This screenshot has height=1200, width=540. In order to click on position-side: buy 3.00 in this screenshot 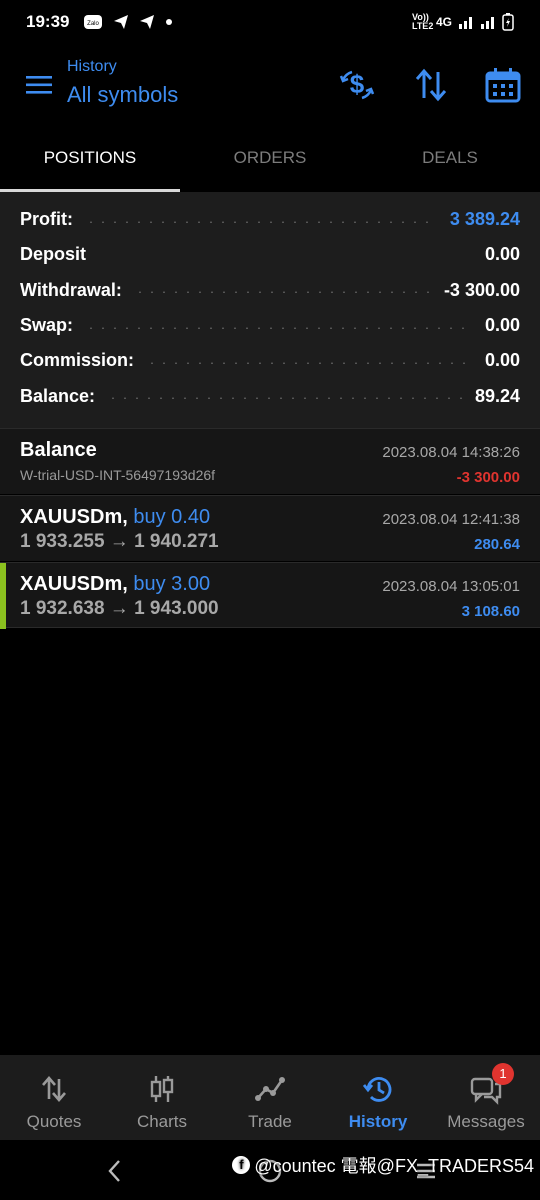, I will do `click(172, 584)`.